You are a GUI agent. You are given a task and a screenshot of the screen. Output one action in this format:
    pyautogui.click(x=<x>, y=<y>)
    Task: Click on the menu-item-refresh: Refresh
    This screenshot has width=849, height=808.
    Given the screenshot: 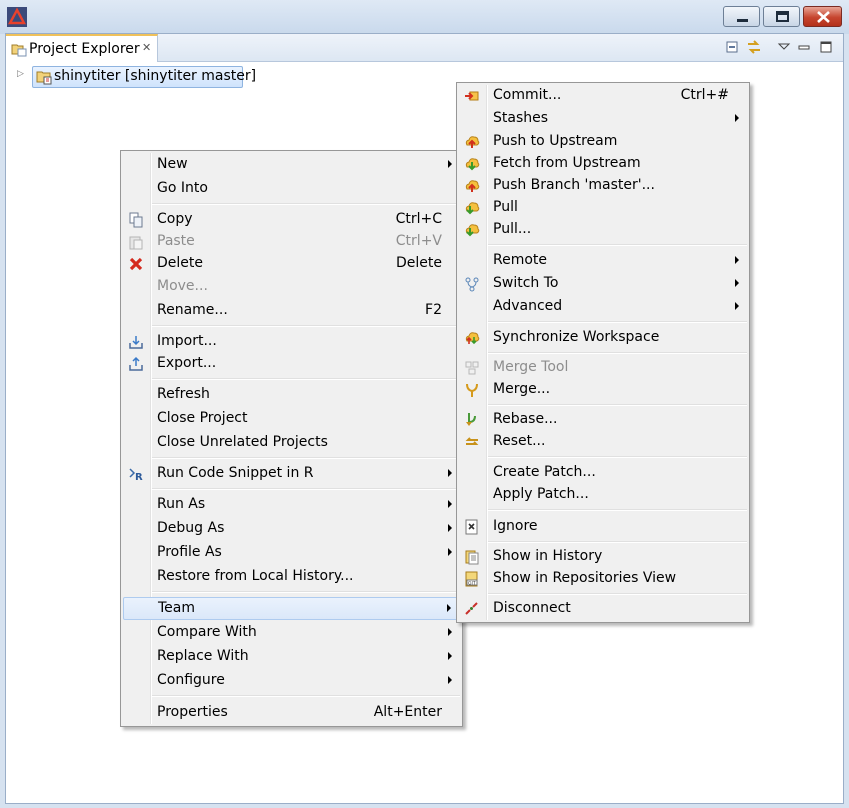 What is the action you would take?
    pyautogui.click(x=291, y=395)
    